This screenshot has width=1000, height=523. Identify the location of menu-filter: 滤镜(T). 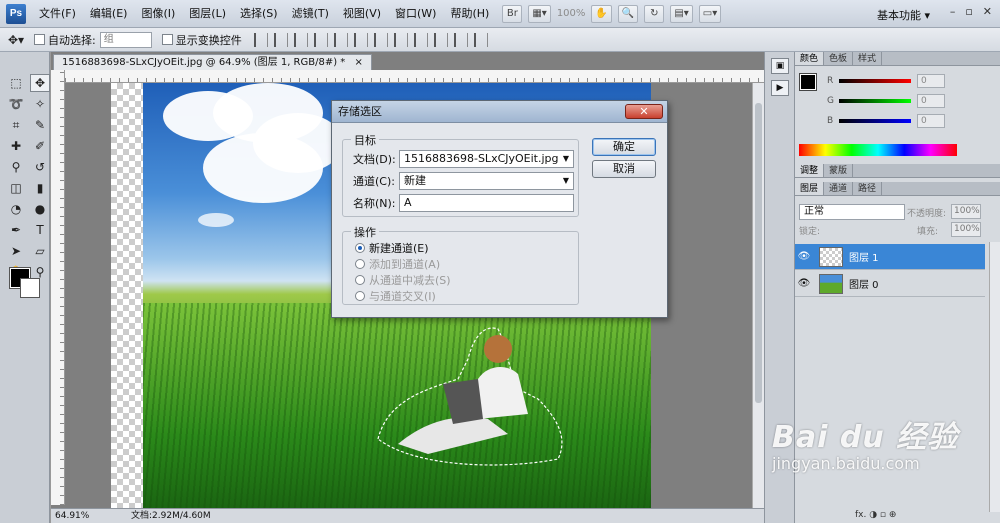
(310, 14).